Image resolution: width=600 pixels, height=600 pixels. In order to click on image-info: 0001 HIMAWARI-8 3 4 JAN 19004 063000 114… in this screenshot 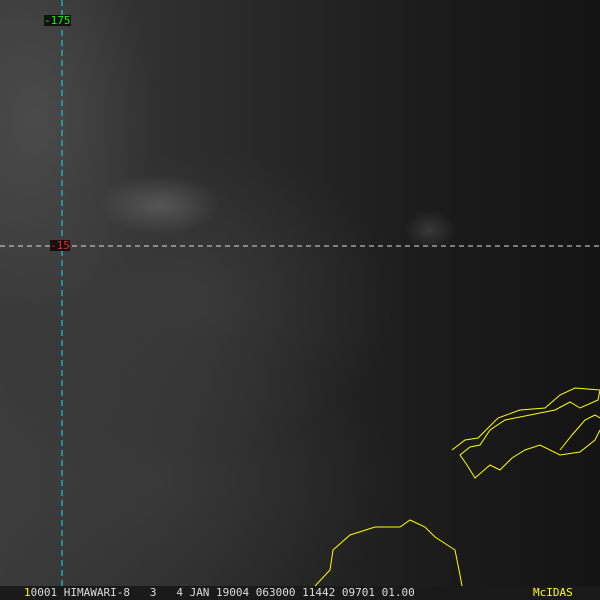, I will do `click(222, 592)`.